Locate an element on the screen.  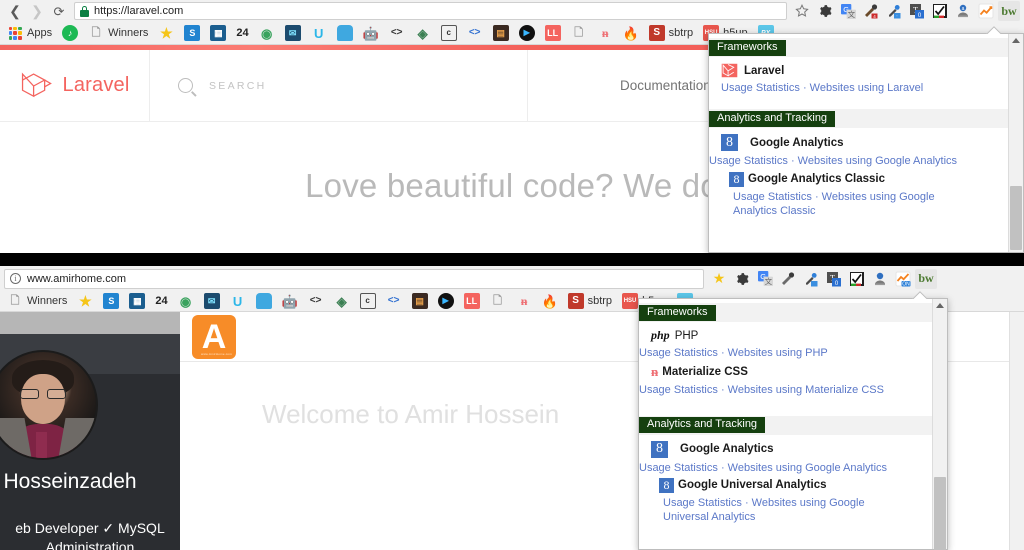
popup-scrollbar-top is located at coordinates (1015, 143).